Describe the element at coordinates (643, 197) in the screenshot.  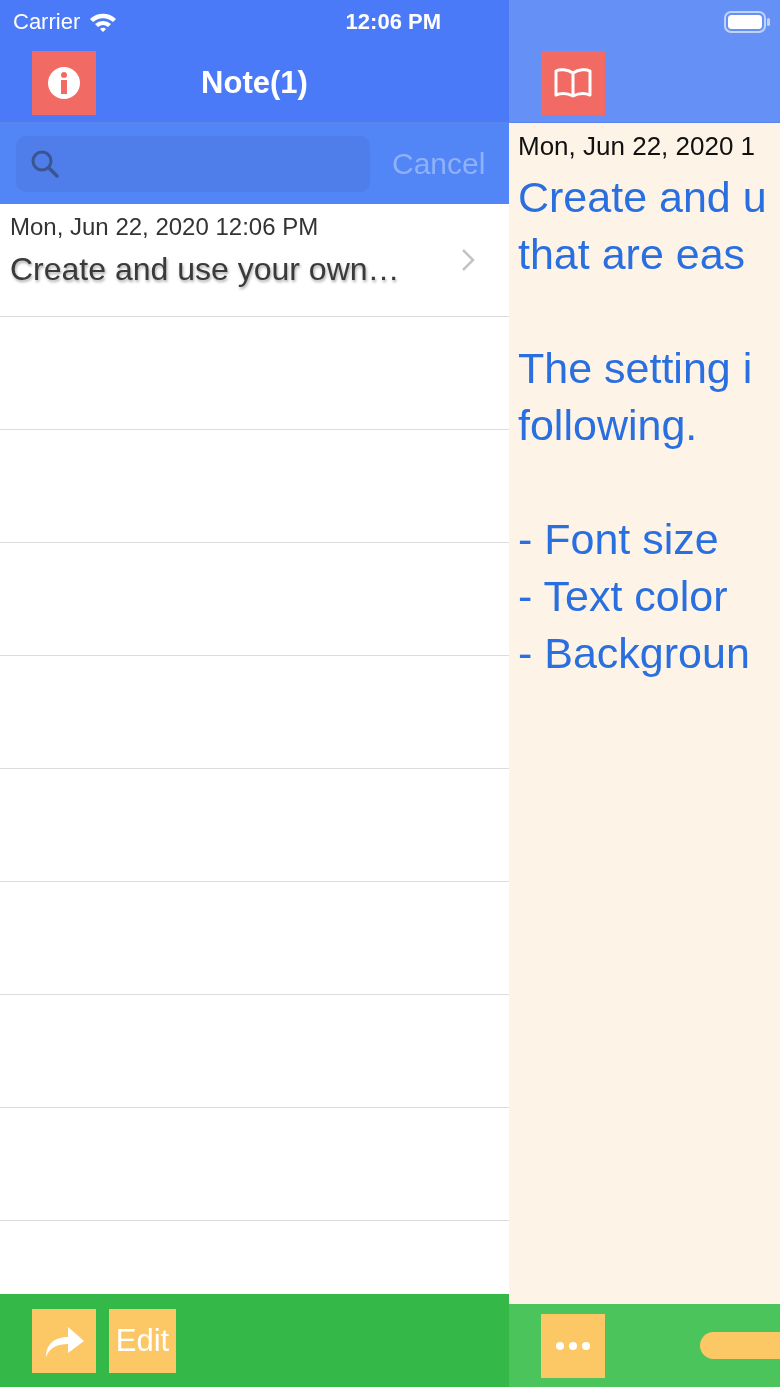
I see `note-text-line: Create and u` at that location.